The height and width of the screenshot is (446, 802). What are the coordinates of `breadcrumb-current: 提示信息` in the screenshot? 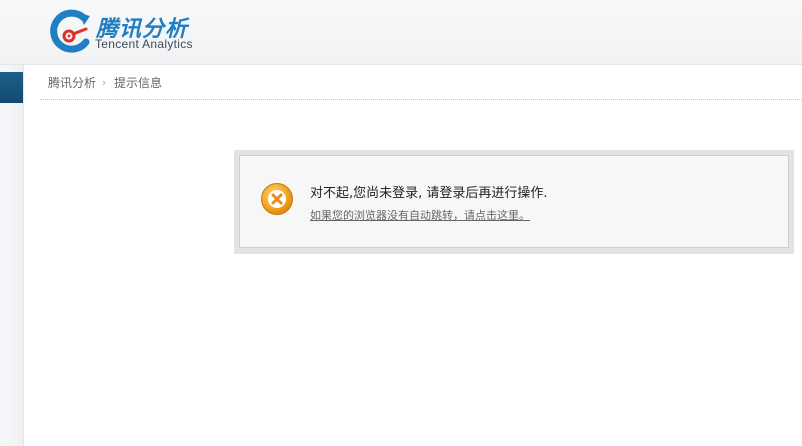 It's located at (138, 83).